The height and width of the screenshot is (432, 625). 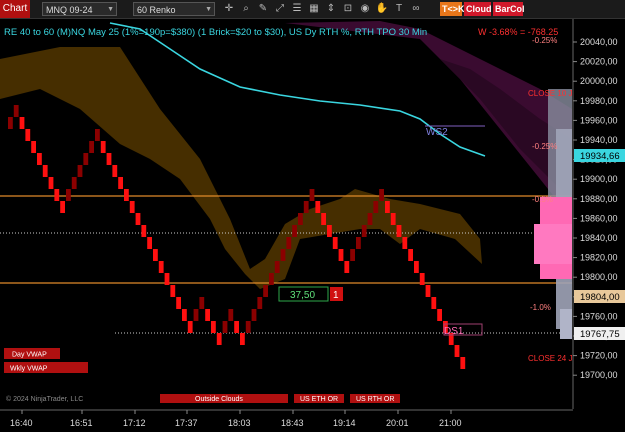 What do you see at coordinates (208, 9) in the screenshot?
I see `chevron-down-icon: ▼` at bounding box center [208, 9].